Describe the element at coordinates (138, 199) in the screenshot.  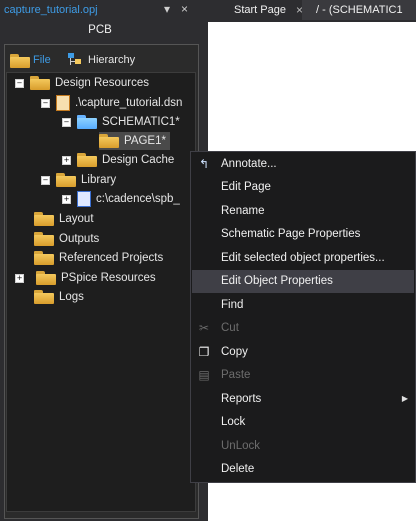
I see `tree-label: c:\cadence\spb_` at that location.